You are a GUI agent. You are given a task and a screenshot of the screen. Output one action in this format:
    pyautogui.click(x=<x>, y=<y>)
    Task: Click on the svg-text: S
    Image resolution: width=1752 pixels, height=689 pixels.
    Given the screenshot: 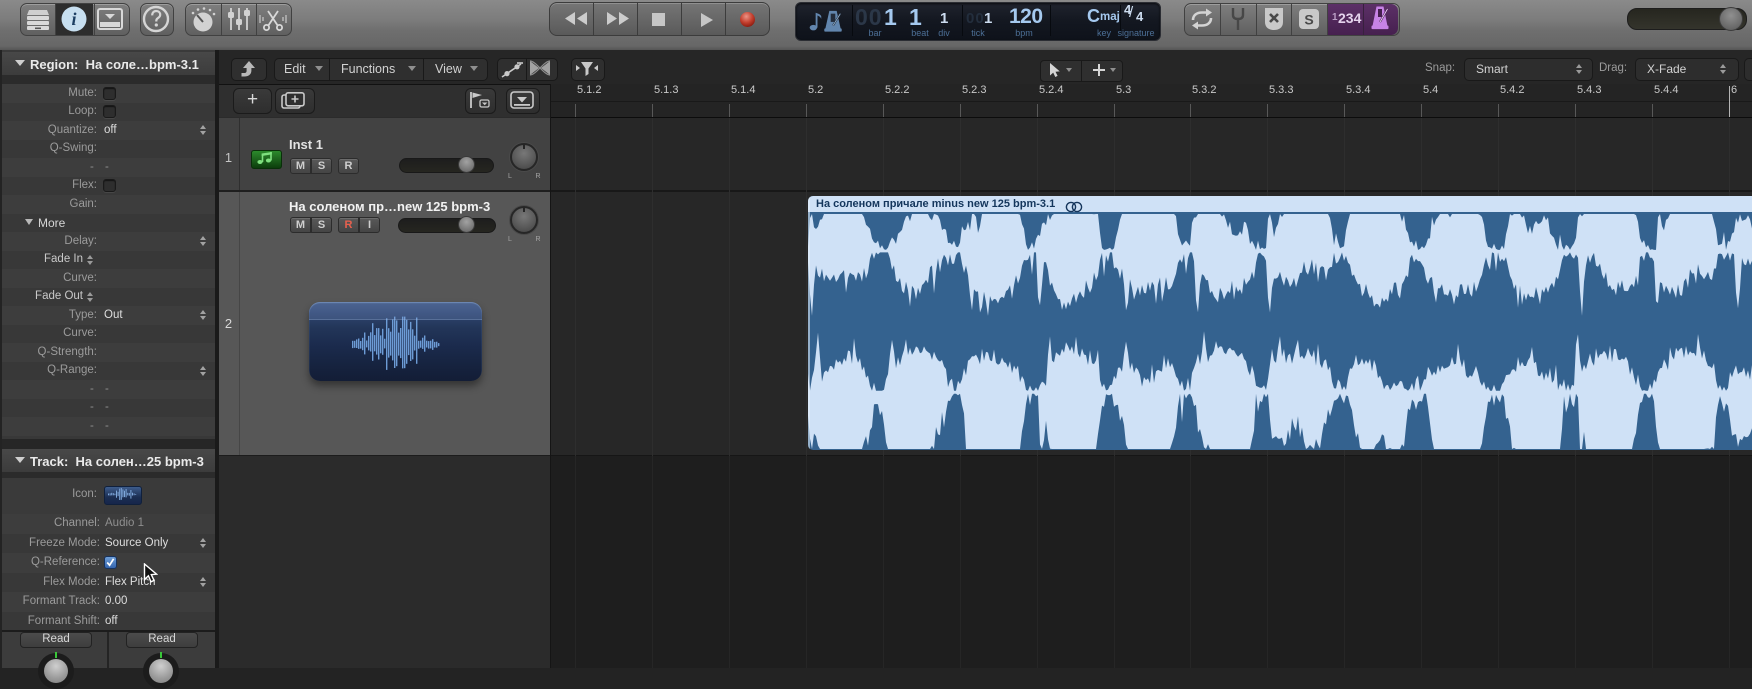 What is the action you would take?
    pyautogui.click(x=1308, y=20)
    